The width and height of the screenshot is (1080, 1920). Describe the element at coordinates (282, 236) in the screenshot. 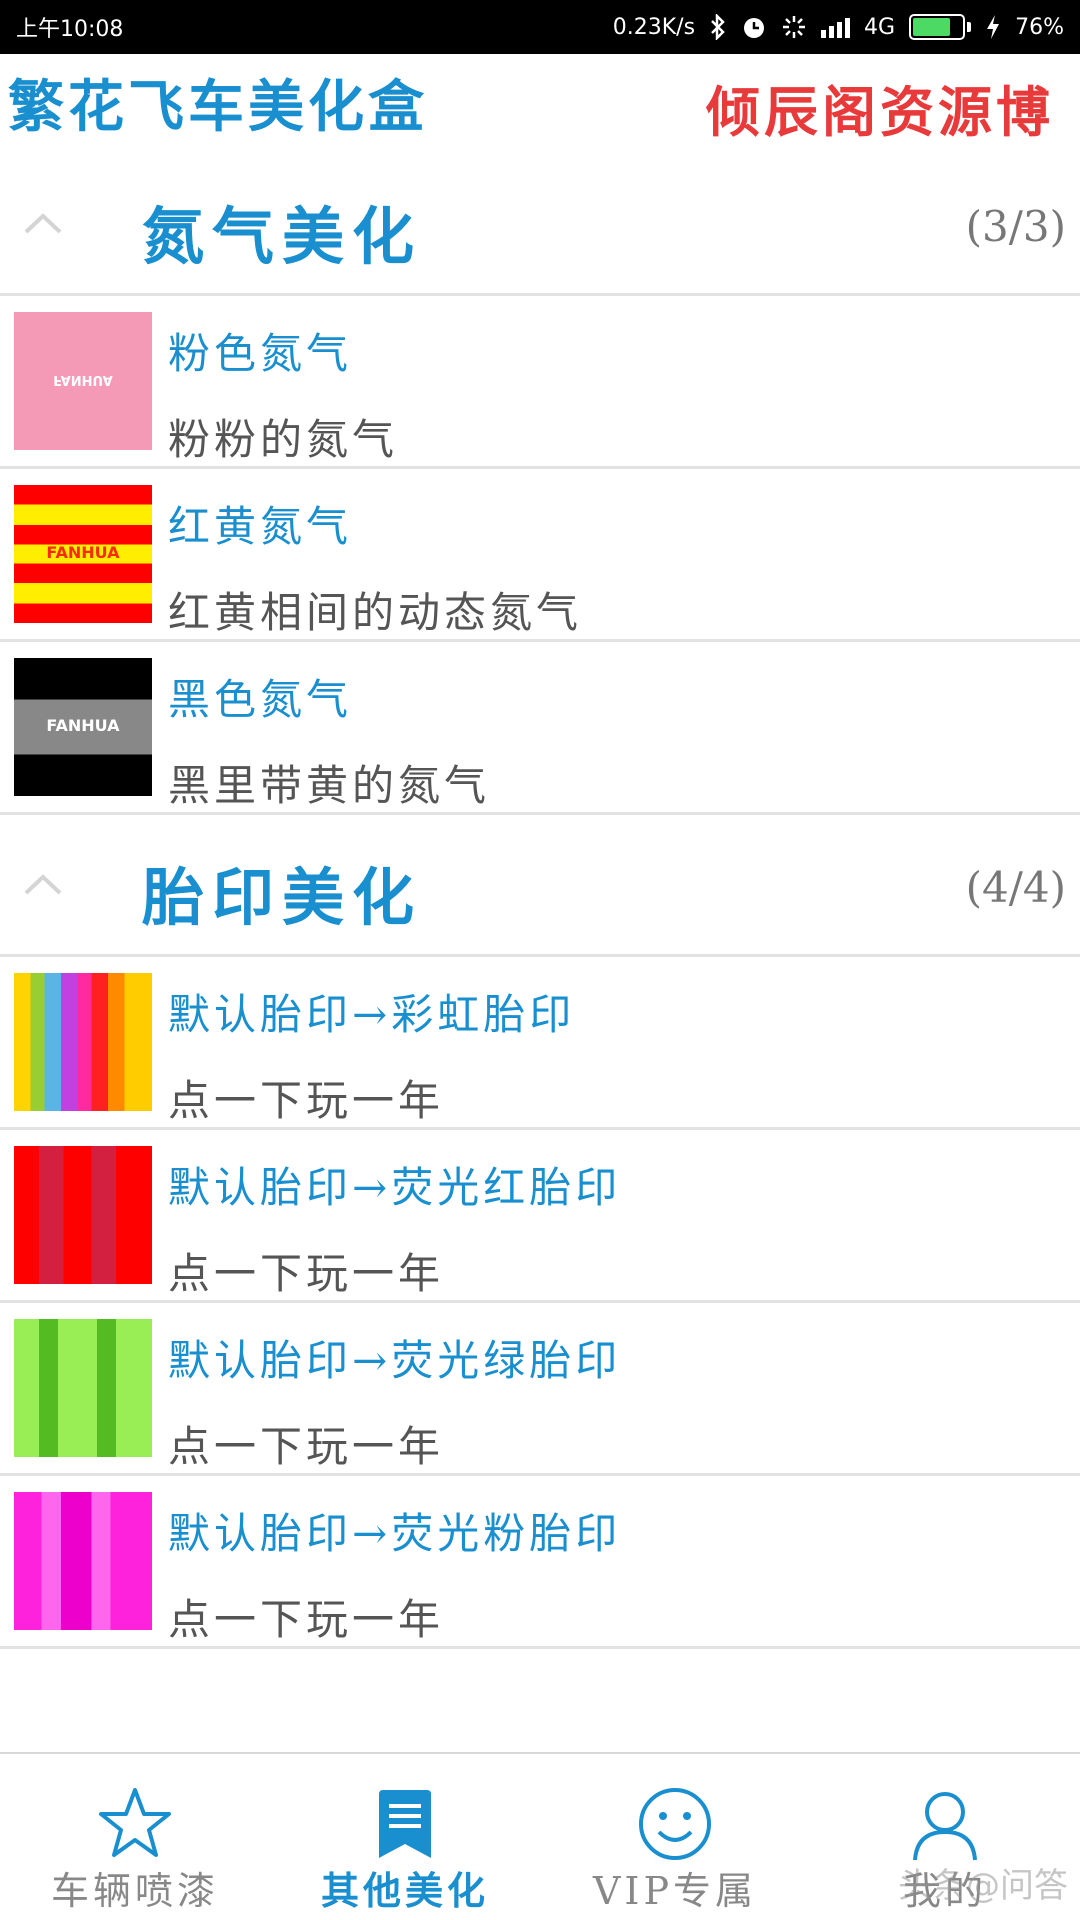

I see `group-title: 氮气美化` at that location.